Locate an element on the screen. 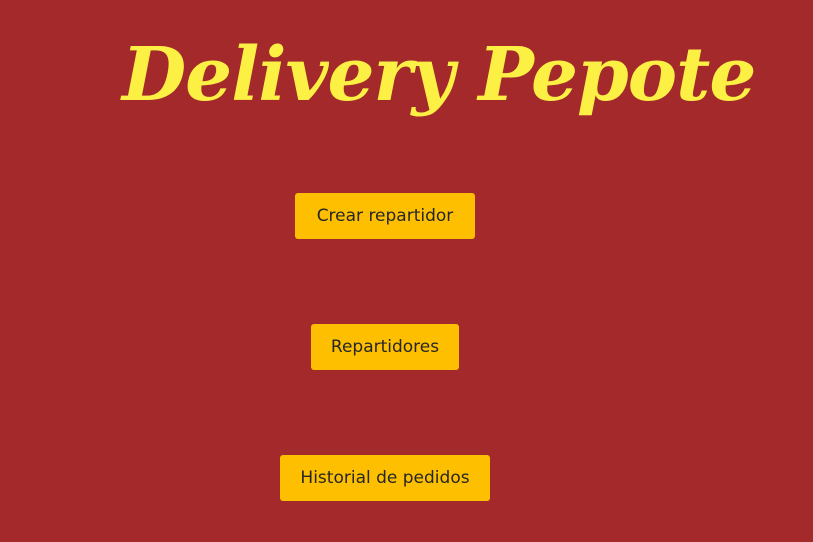 The width and height of the screenshot is (813, 542). page-title: Delivery Pepote is located at coordinates (439, 75).